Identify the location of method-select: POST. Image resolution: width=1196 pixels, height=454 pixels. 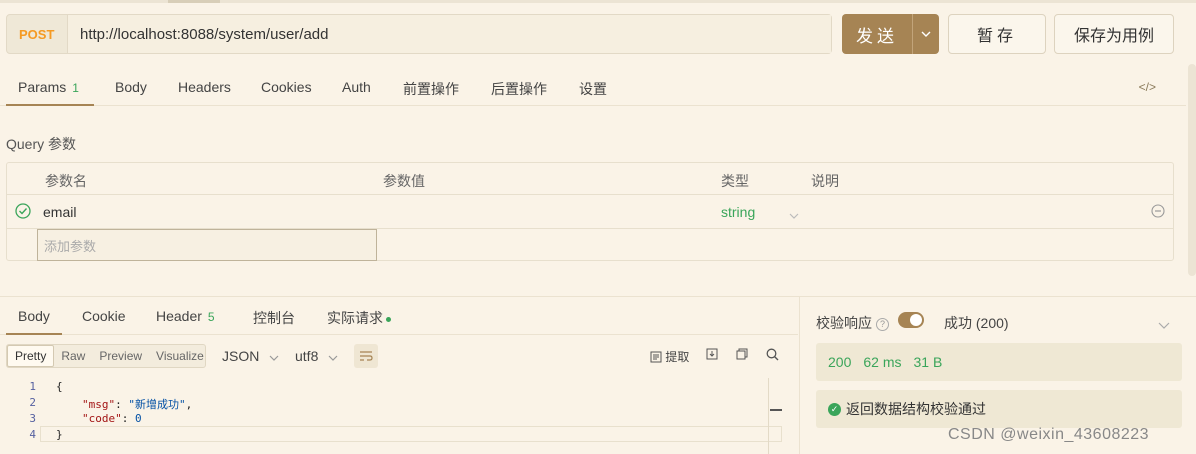
(37, 34).